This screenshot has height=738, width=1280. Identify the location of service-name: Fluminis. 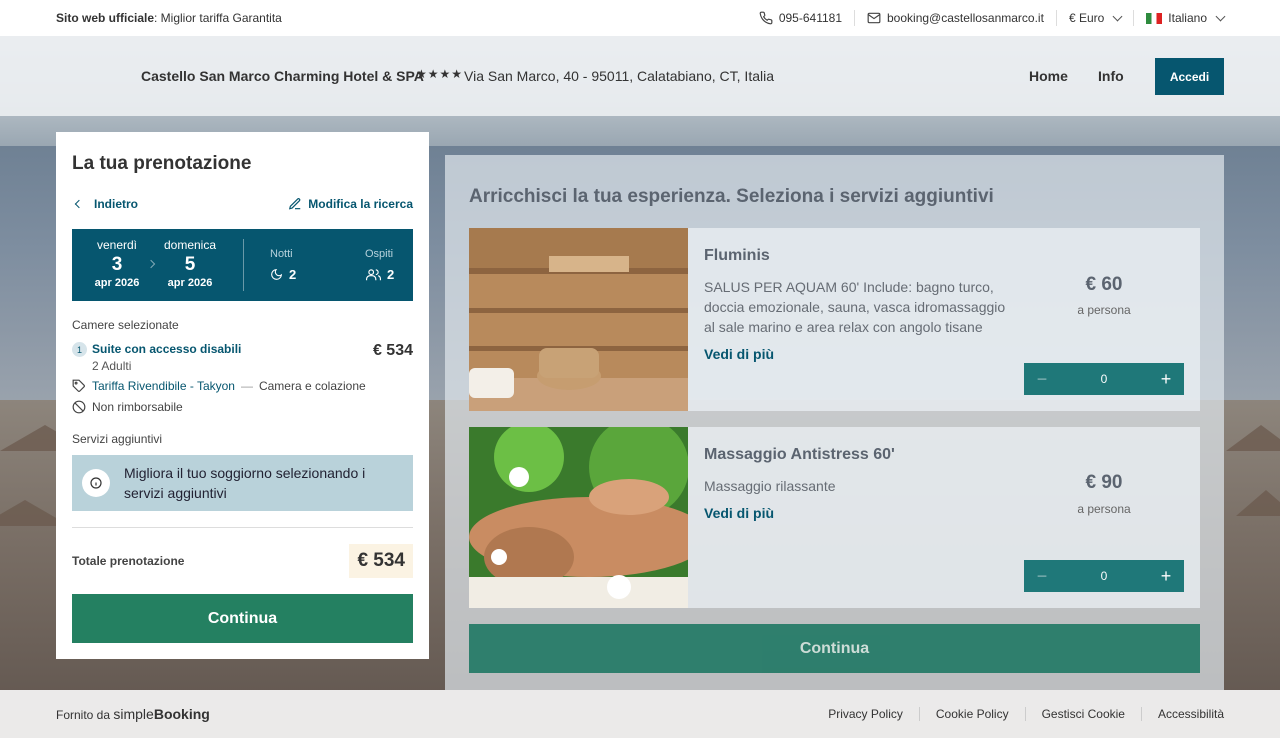
(737, 255).